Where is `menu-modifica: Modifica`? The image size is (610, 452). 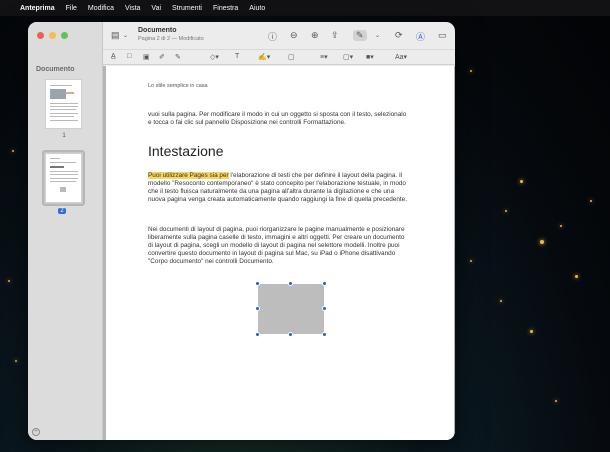
menu-modifica: Modifica is located at coordinates (101, 8).